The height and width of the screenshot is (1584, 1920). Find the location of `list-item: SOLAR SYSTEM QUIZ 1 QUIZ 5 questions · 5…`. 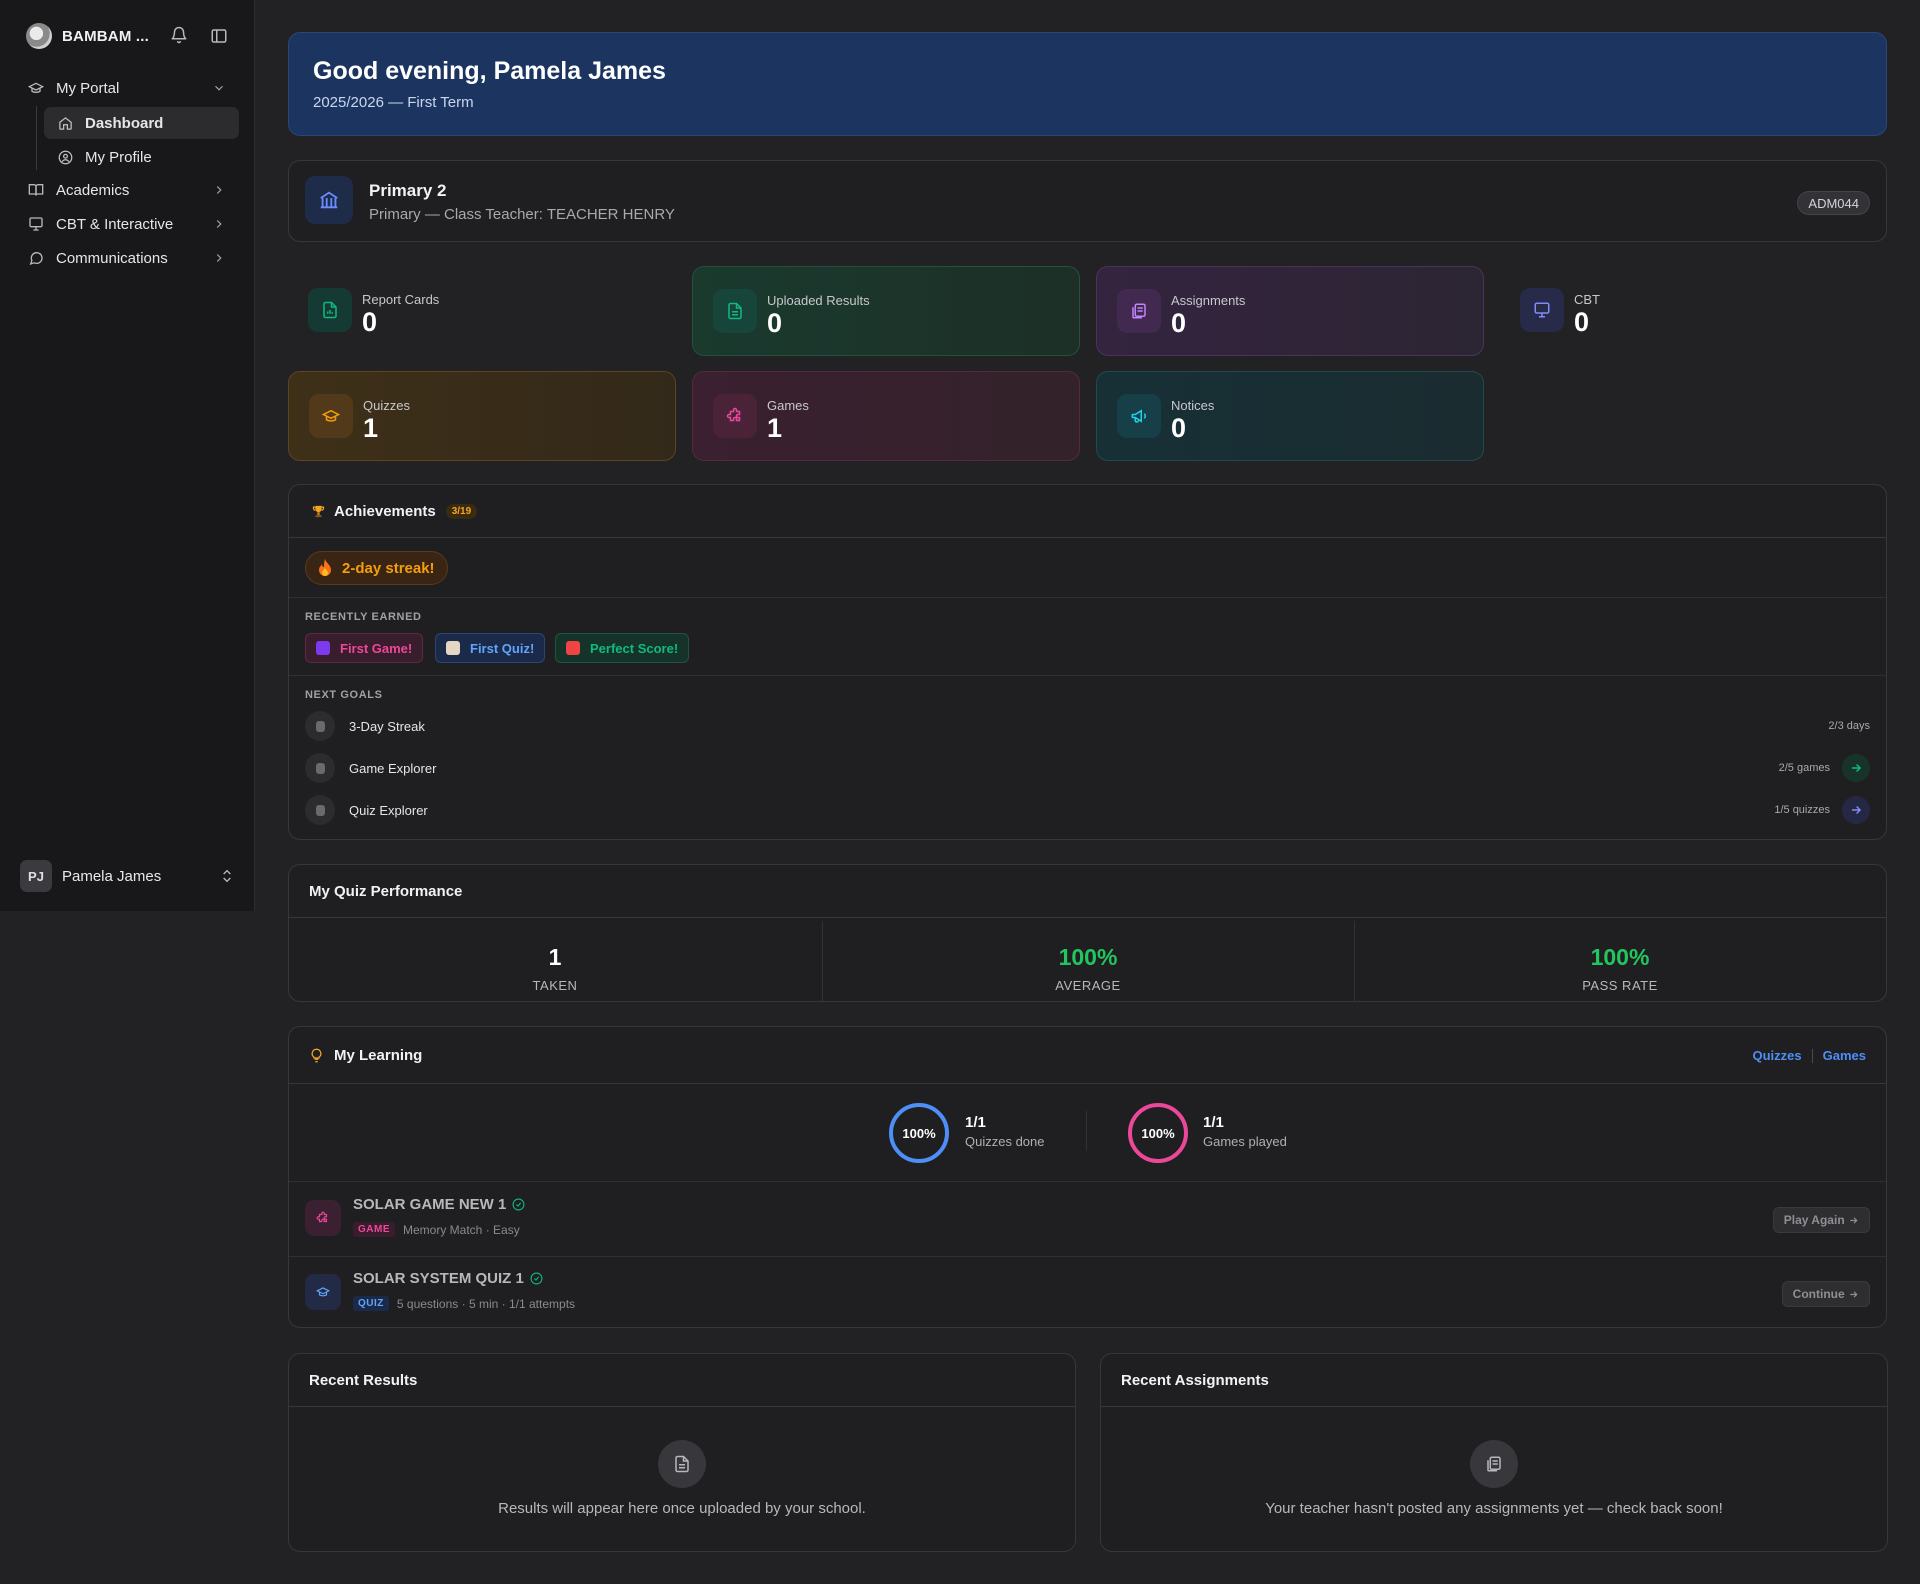

list-item: SOLAR SYSTEM QUIZ 1 QUIZ 5 questions · 5… is located at coordinates (1087, 1293).